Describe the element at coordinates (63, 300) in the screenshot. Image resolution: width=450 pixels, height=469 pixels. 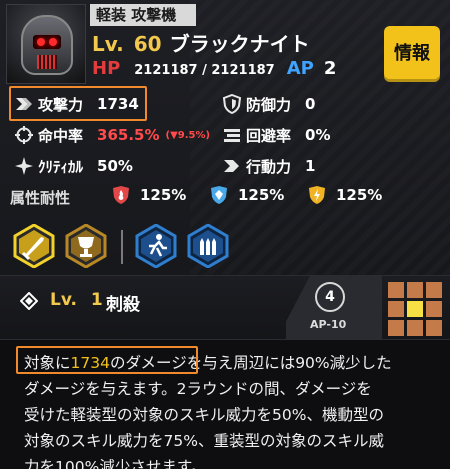
I see `skill-level-label: Lv.` at that location.